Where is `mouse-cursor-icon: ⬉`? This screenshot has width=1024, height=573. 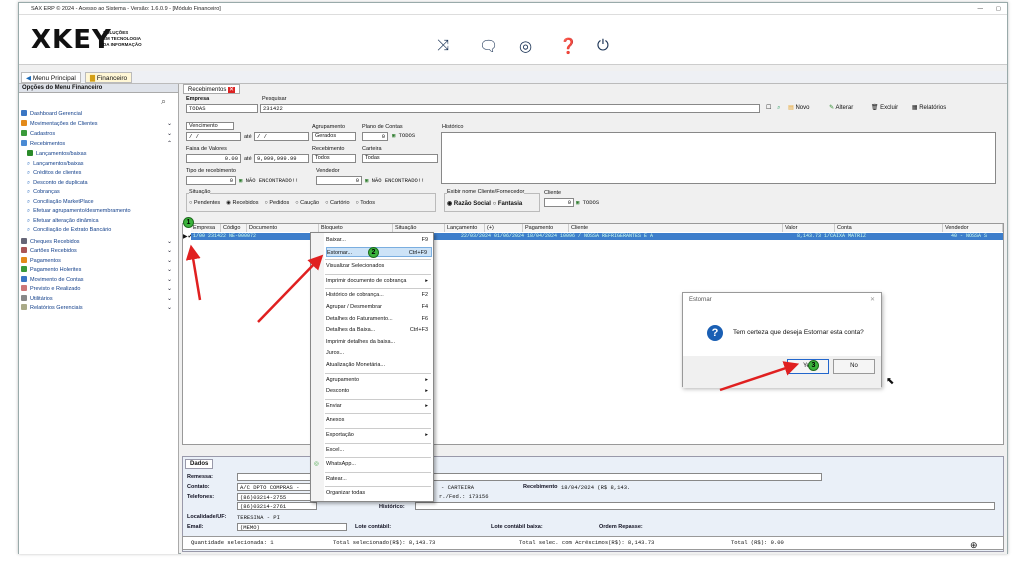 mouse-cursor-icon: ⬉ is located at coordinates (890, 381).